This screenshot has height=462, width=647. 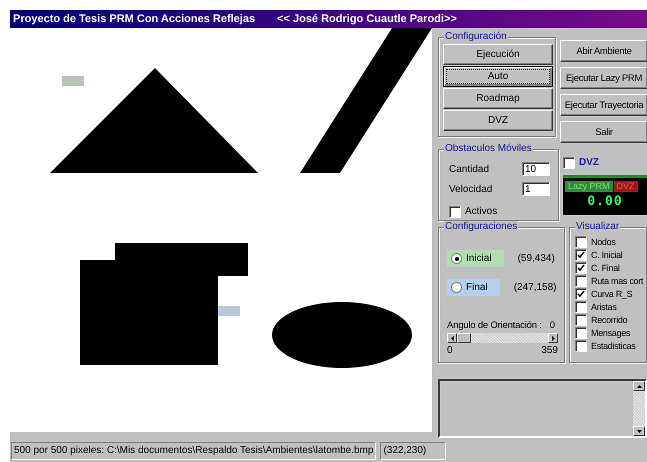 What do you see at coordinates (552, 325) in the screenshot?
I see `angle-value: 0` at bounding box center [552, 325].